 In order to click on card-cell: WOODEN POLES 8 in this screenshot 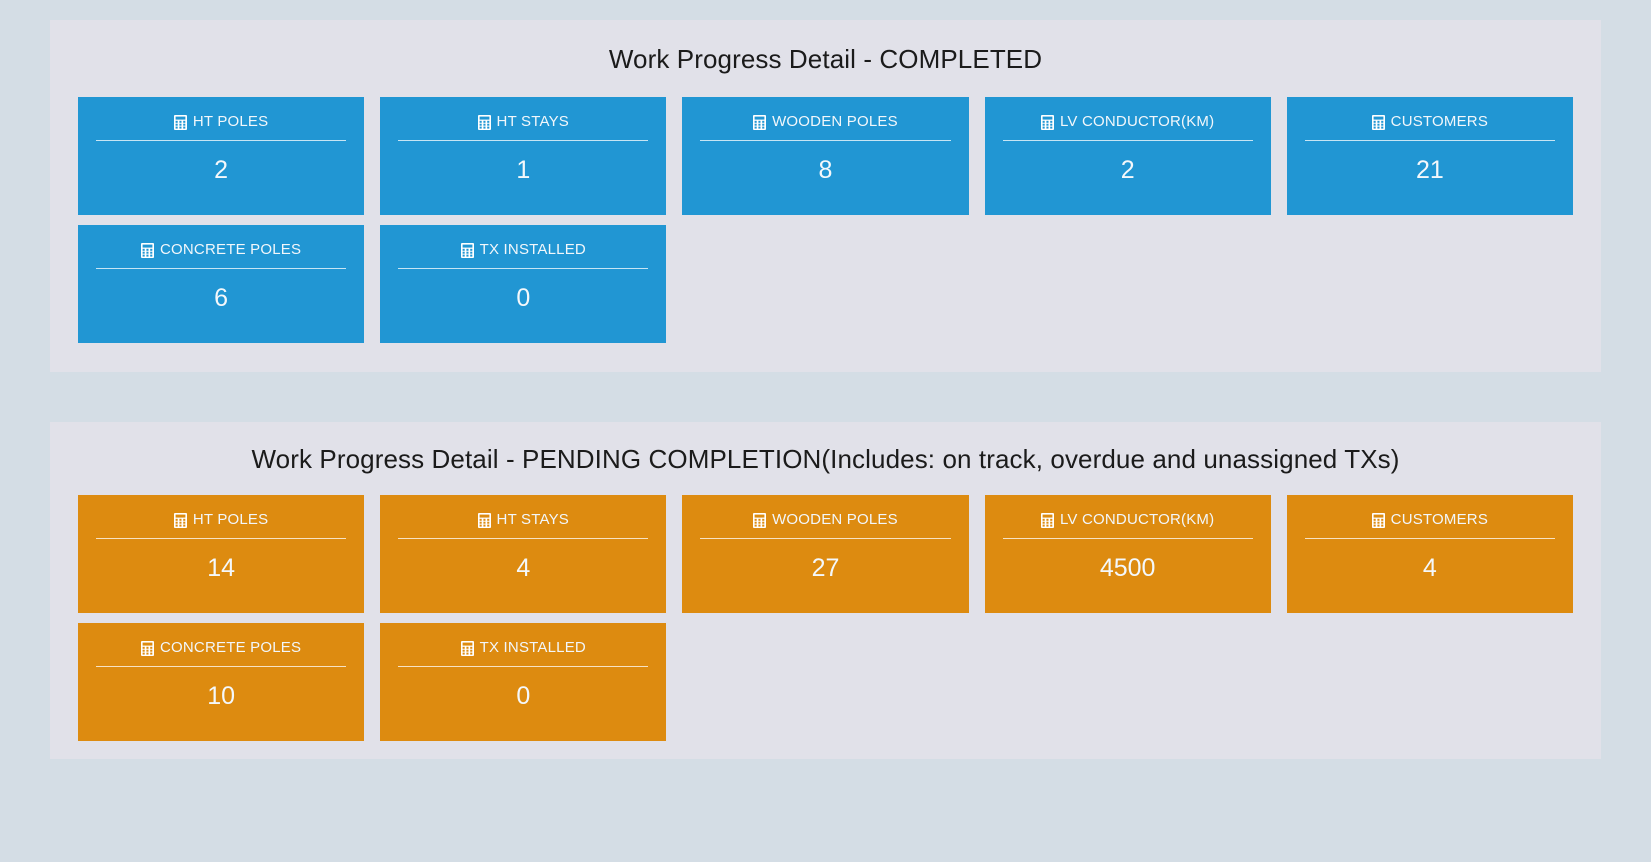, I will do `click(825, 161)`.